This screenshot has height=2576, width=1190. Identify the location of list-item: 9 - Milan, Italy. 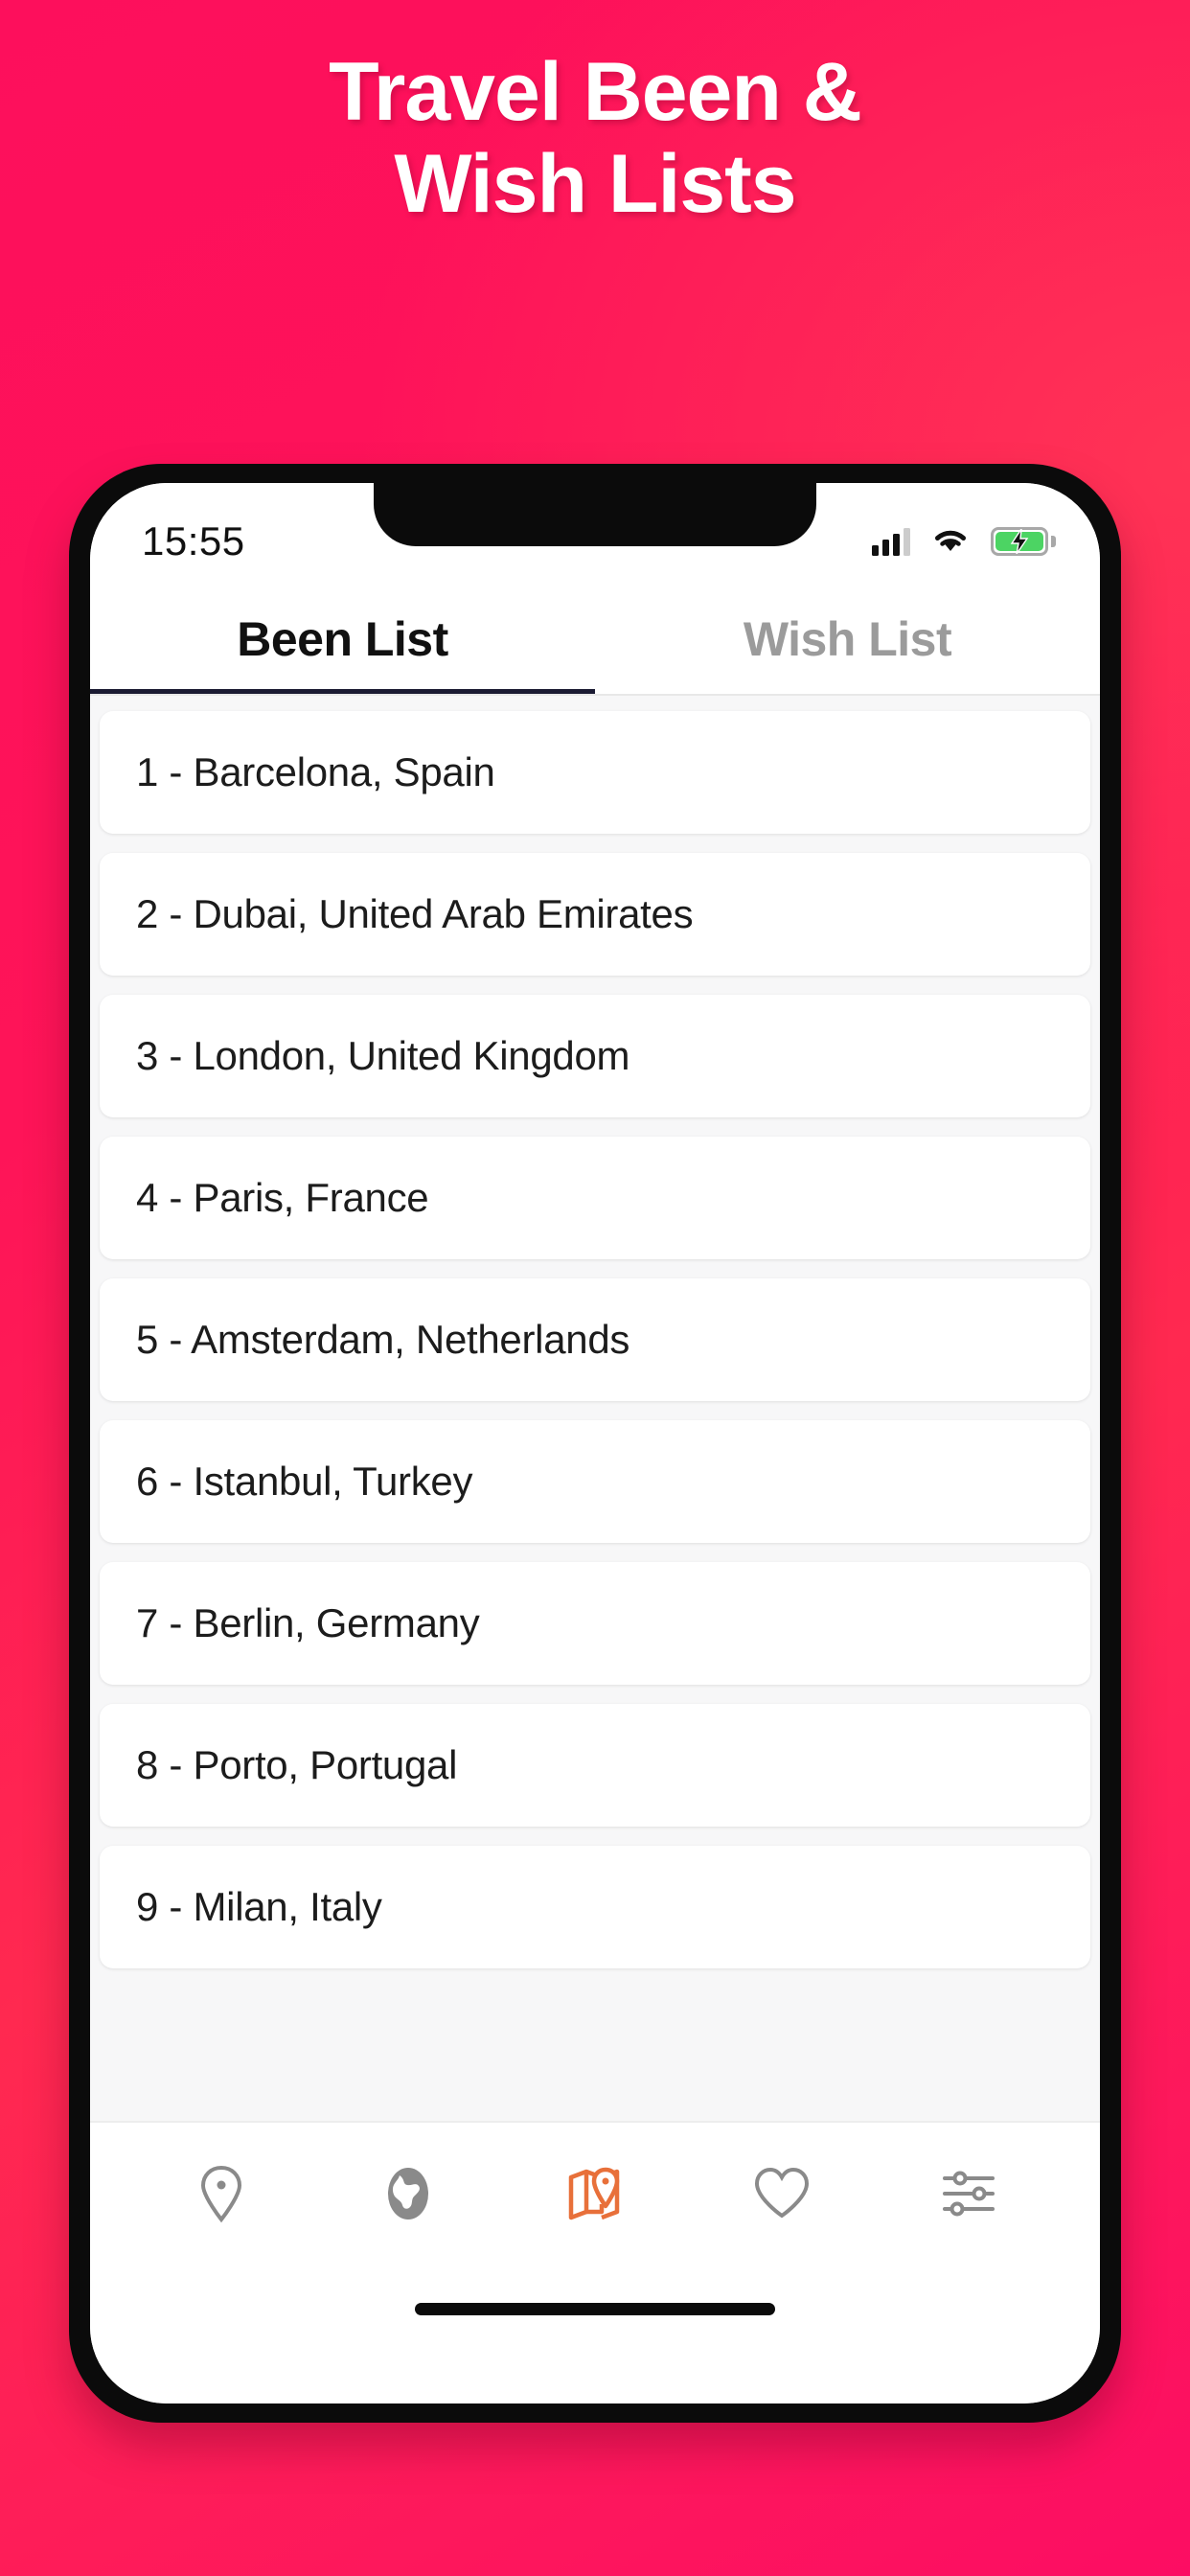
(595, 1907).